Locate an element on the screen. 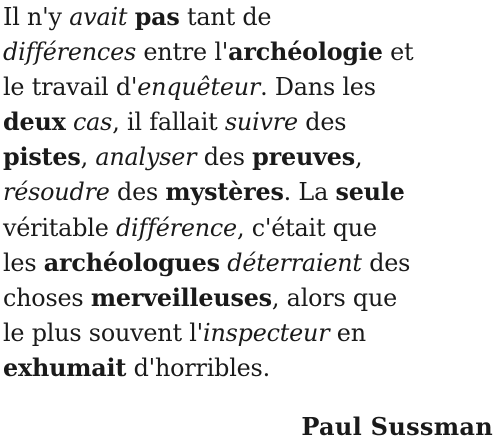 Image resolution: width=496 pixels, height=446 pixels. italic-word: enquêteur is located at coordinates (199, 87).